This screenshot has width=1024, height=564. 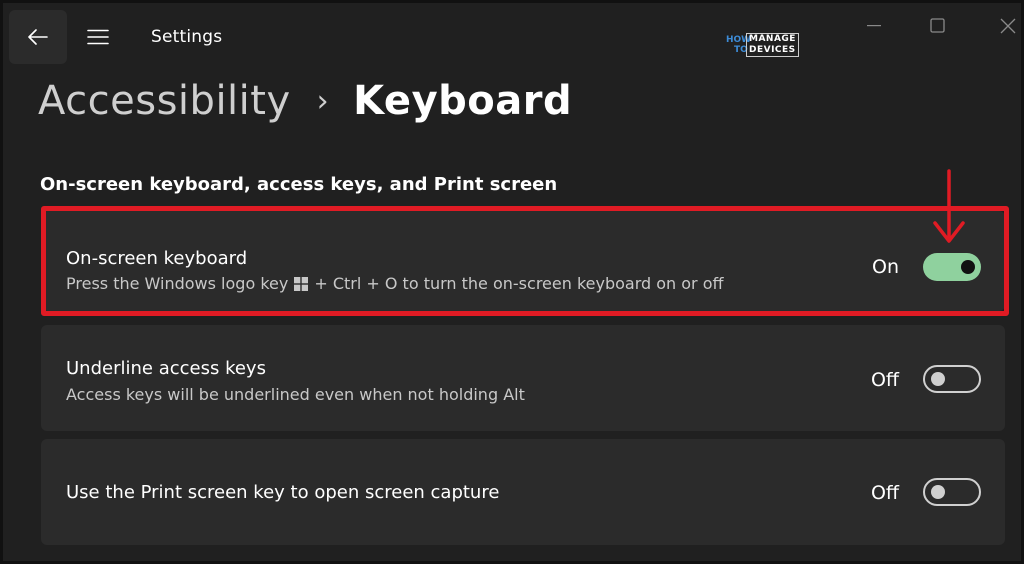 I want to click on watermark-logo: HOW TO MANAGE DEVICES, so click(x=766, y=45).